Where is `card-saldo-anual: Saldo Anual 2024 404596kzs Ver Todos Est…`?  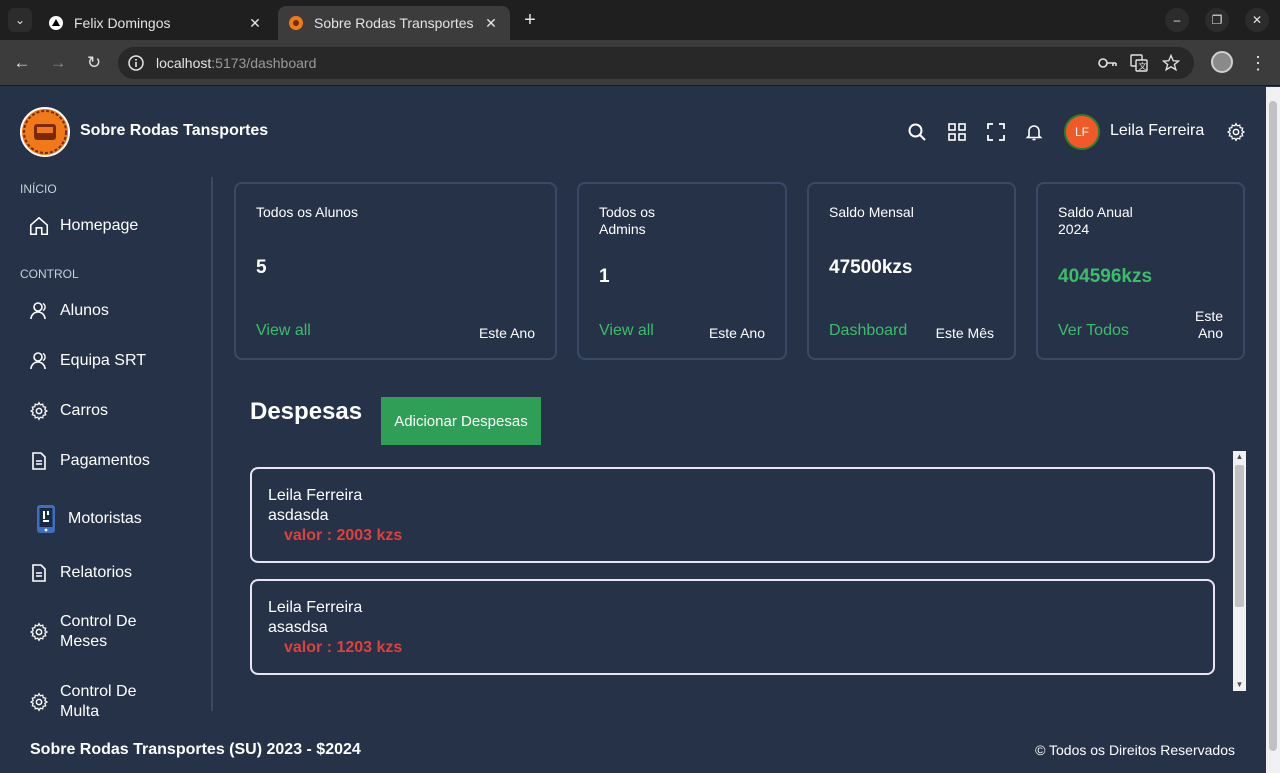 card-saldo-anual: Saldo Anual 2024 404596kzs Ver Todos Est… is located at coordinates (1140, 271).